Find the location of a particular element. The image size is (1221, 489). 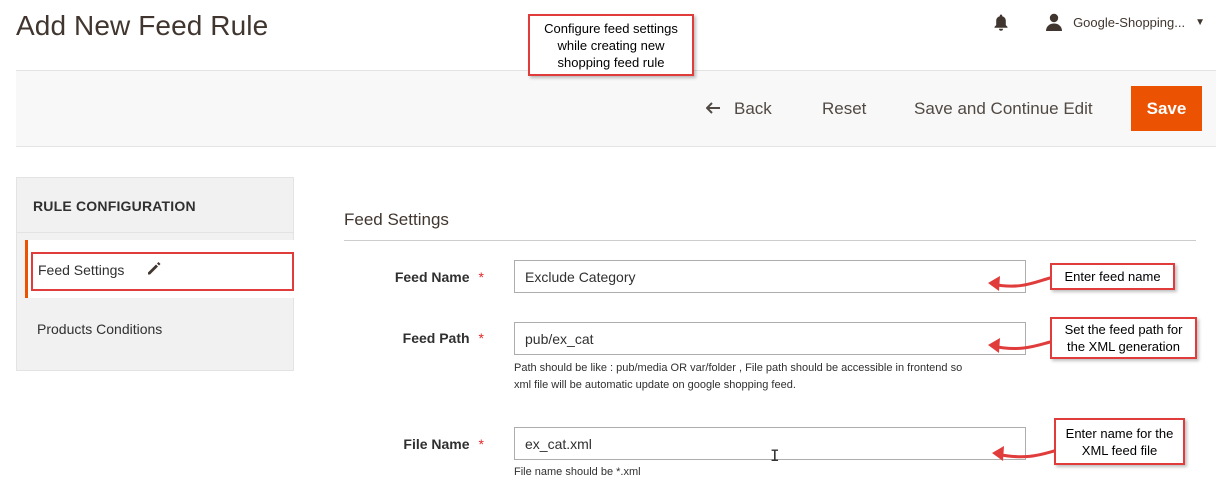

callout-arrows is located at coordinates (1022, 368).